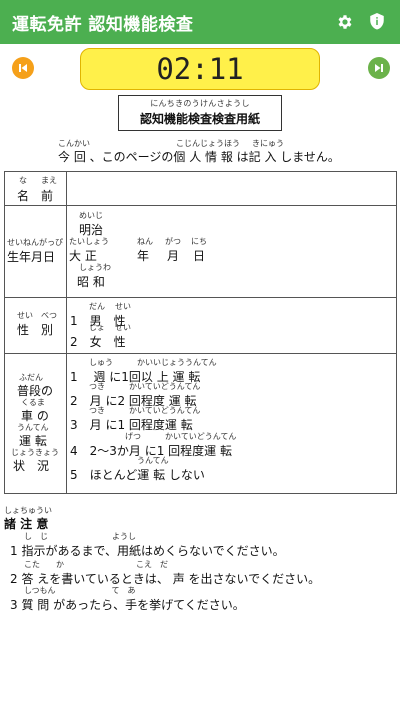 The image size is (400, 711). What do you see at coordinates (23, 68) in the screenshot?
I see `skip-previous-icon` at bounding box center [23, 68].